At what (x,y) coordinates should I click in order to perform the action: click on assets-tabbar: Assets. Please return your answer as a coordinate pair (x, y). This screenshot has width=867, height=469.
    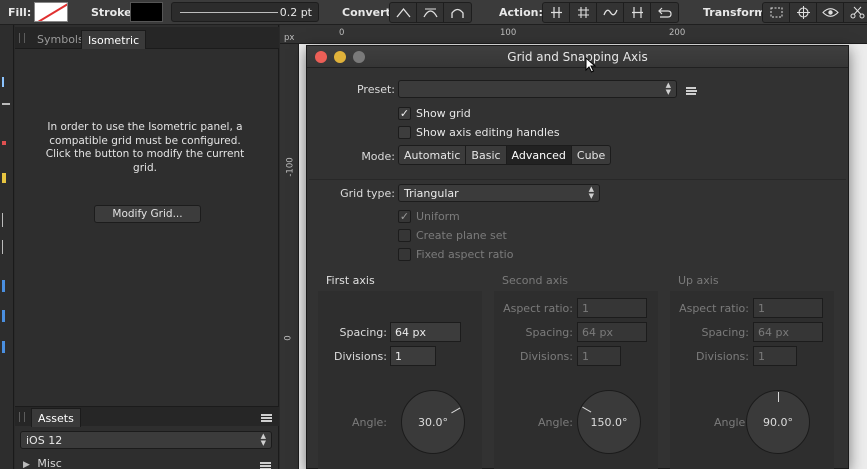
    Looking at the image, I should click on (147, 416).